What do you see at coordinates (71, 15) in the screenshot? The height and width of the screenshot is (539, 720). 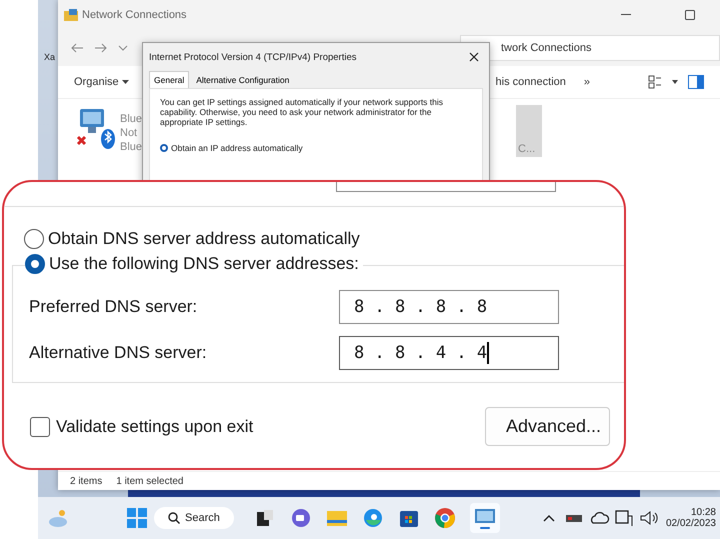 I see `network-folder-icon` at bounding box center [71, 15].